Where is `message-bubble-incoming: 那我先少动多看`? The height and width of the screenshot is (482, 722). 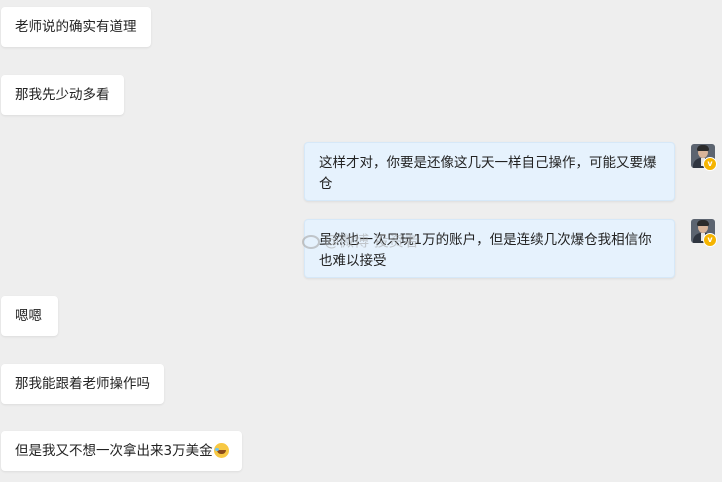
message-bubble-incoming: 那我先少动多看 is located at coordinates (62, 95).